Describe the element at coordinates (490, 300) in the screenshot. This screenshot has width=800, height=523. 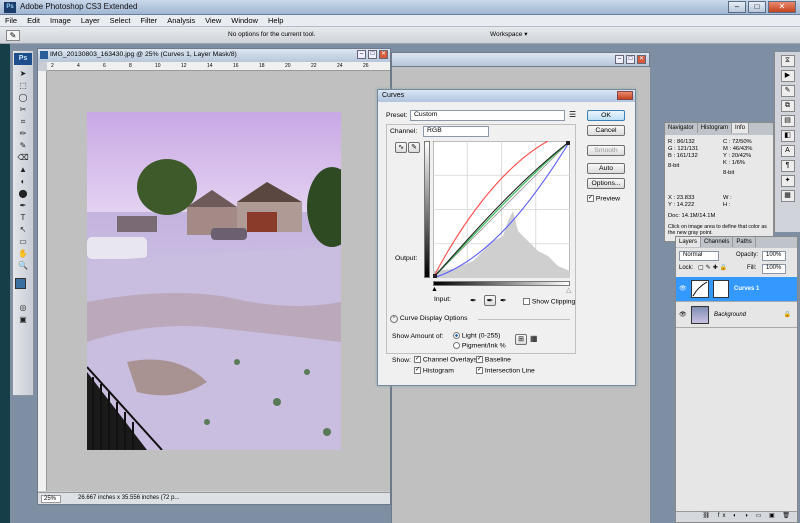
I see `gray-eyedropper-icon: ✒` at that location.